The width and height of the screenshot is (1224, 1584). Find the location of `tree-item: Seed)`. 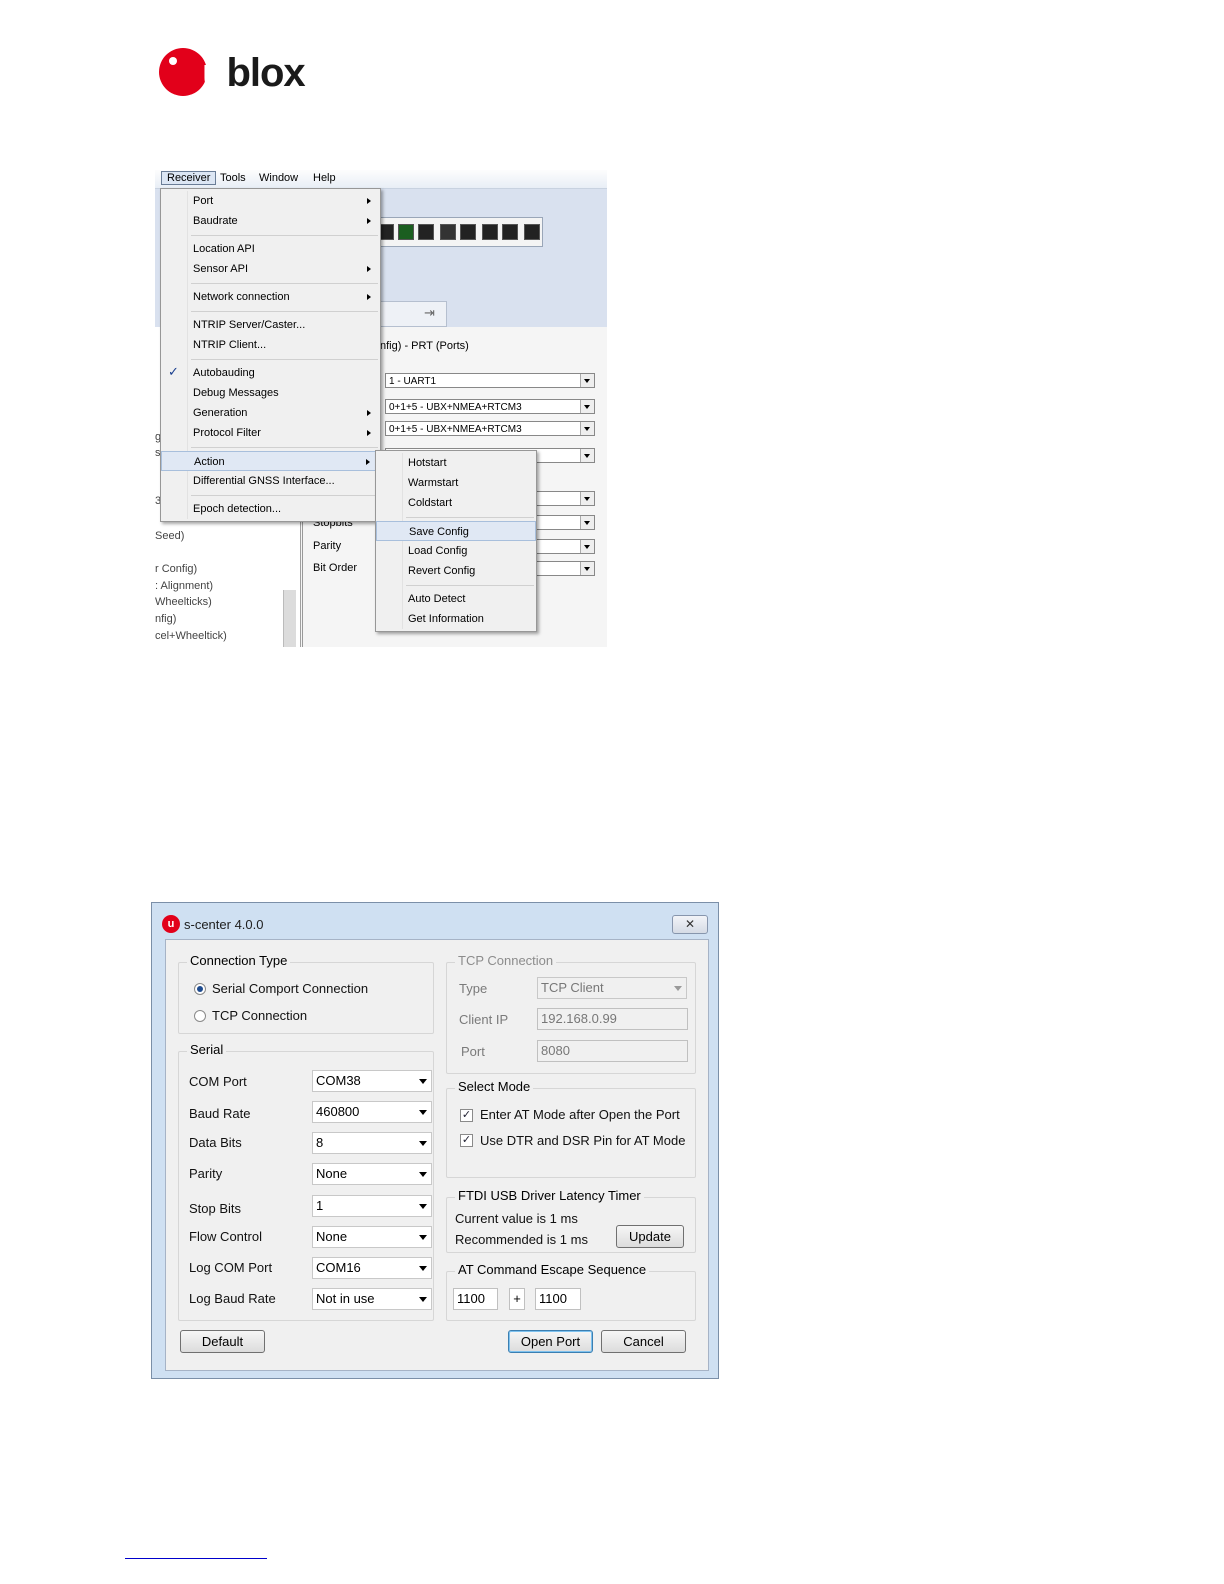

tree-item: Seed) is located at coordinates (169, 536).